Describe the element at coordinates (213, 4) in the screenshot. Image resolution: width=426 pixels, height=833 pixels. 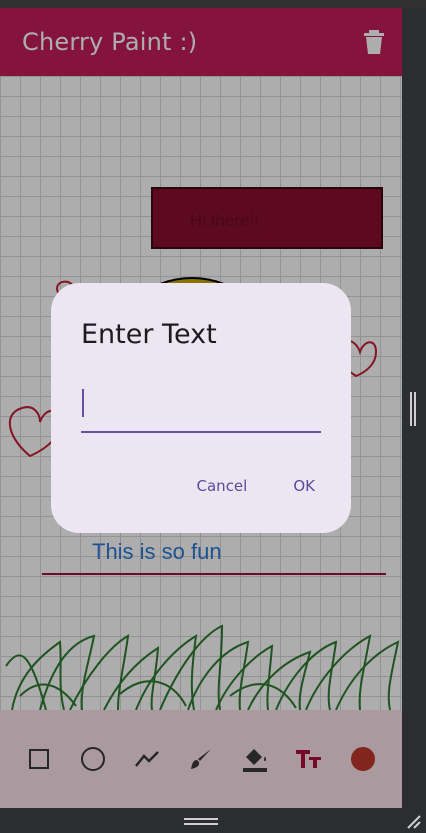
I see `window-top-strip` at that location.